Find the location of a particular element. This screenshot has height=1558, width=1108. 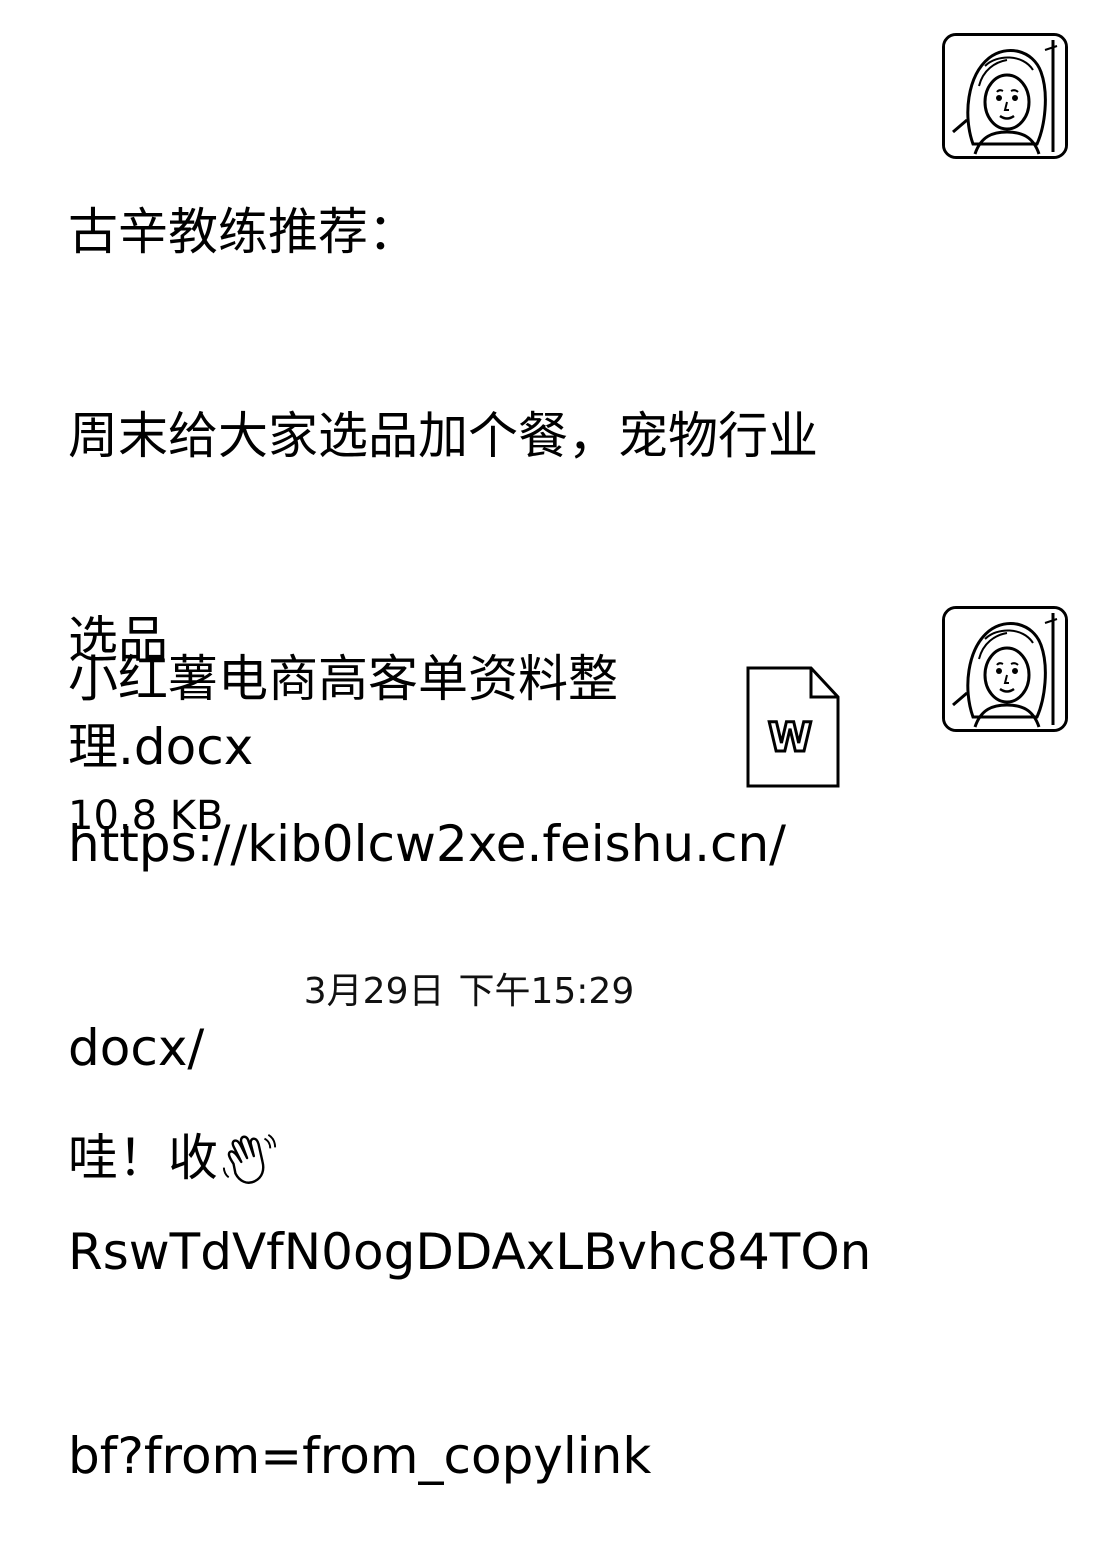

message-link-line: docx/ is located at coordinates (478, 1048).